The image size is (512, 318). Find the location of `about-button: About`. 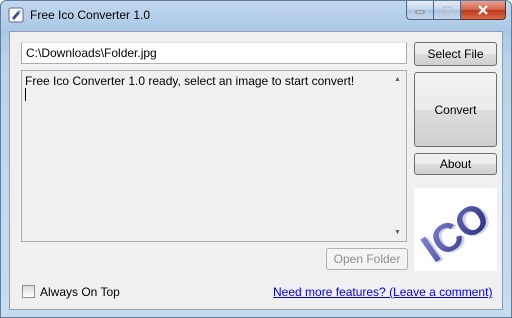

about-button: About is located at coordinates (455, 164).